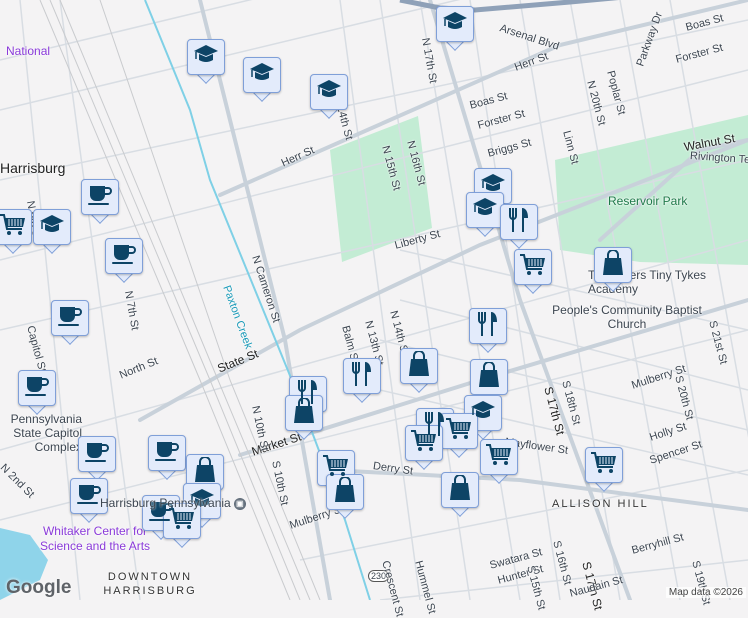 Image resolution: width=748 pixels, height=618 pixels. What do you see at coordinates (600, 504) in the screenshot?
I see `place-allison-hill: ALLISON HILL` at bounding box center [600, 504].